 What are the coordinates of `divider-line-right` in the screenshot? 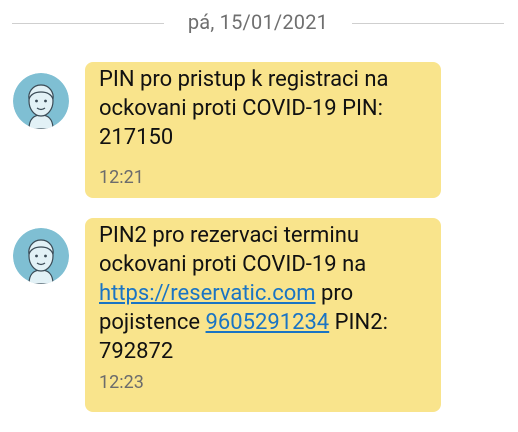 It's located at (428, 23).